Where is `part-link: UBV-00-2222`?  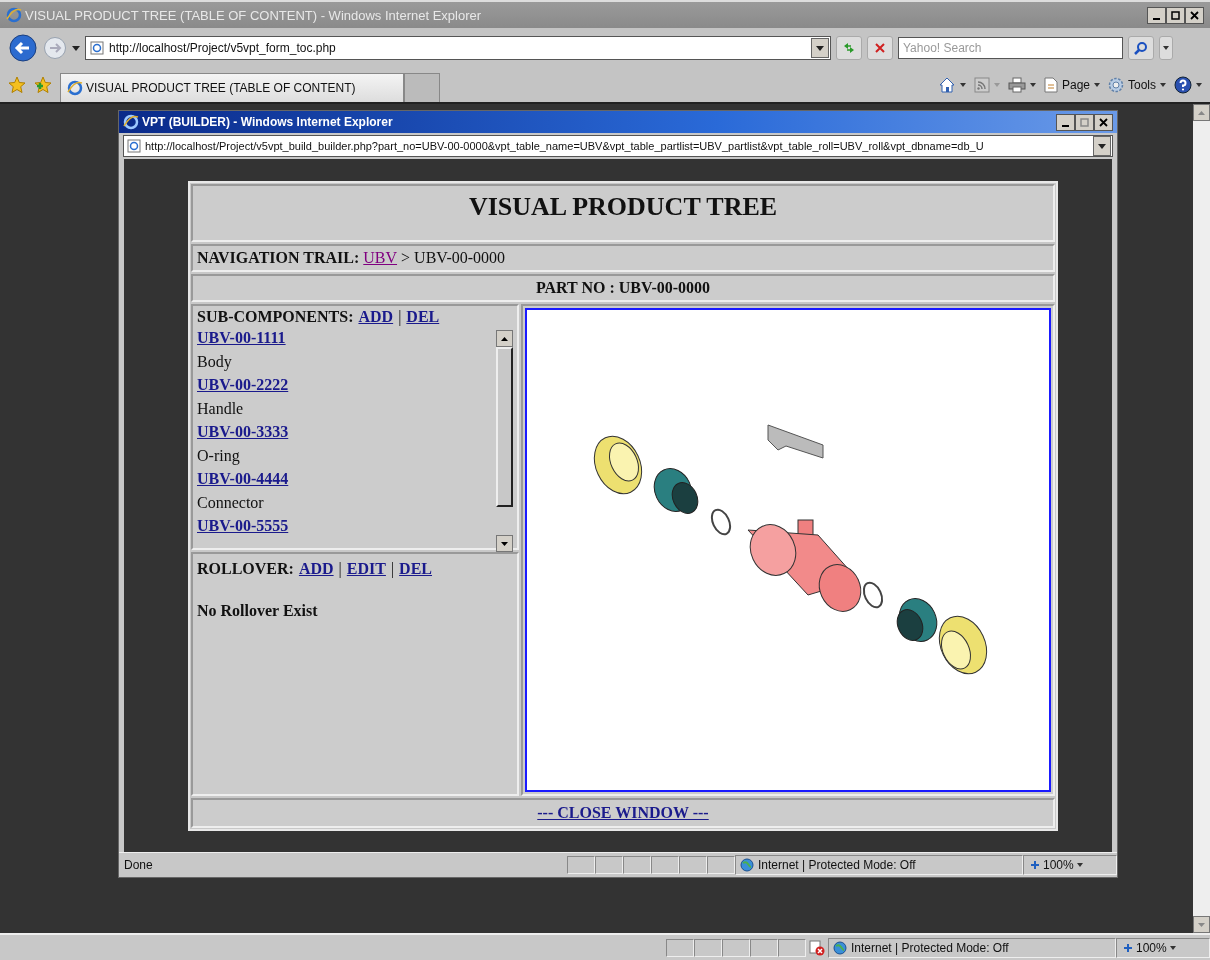 part-link: UBV-00-2222 is located at coordinates (243, 385).